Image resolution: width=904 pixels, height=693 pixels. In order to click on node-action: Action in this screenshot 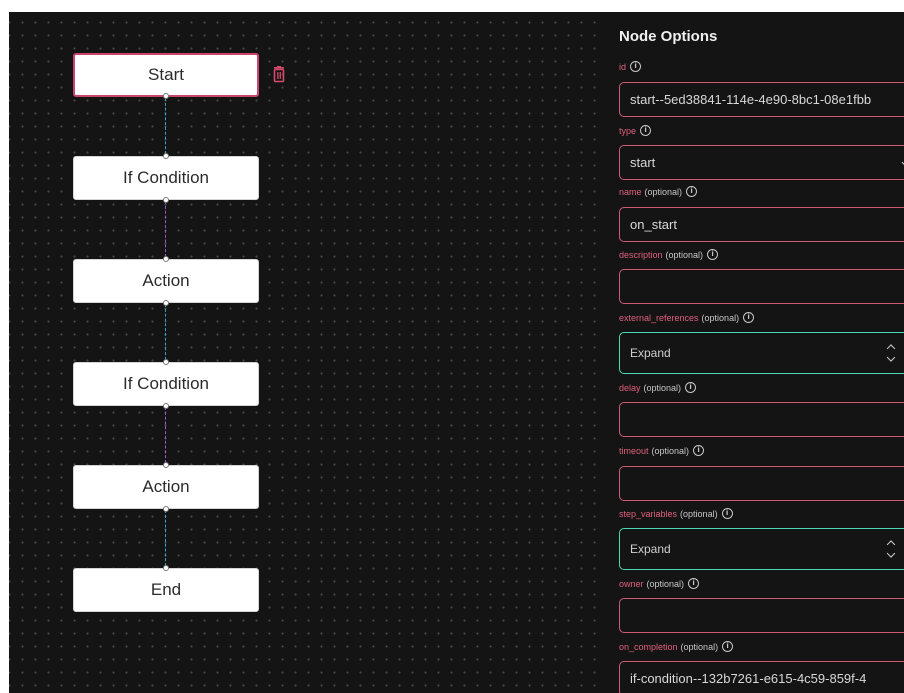, I will do `click(166, 281)`.